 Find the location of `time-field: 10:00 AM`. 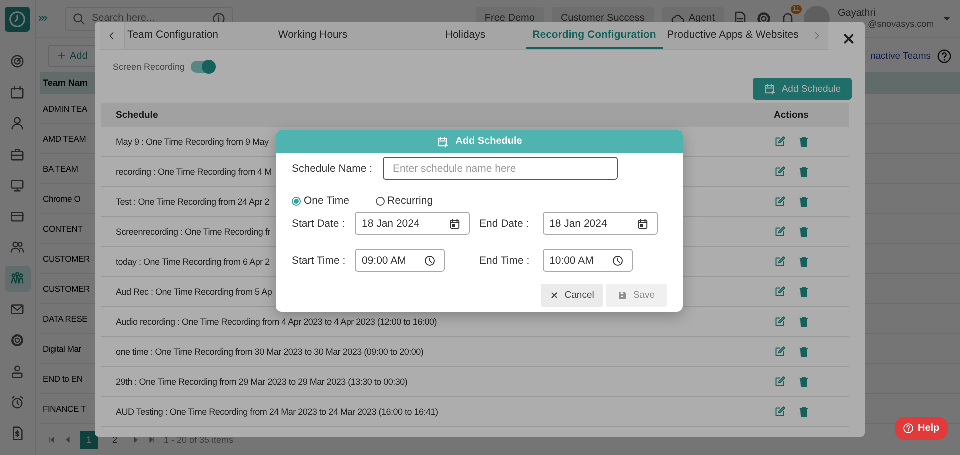

time-field: 10:00 AM is located at coordinates (587, 260).